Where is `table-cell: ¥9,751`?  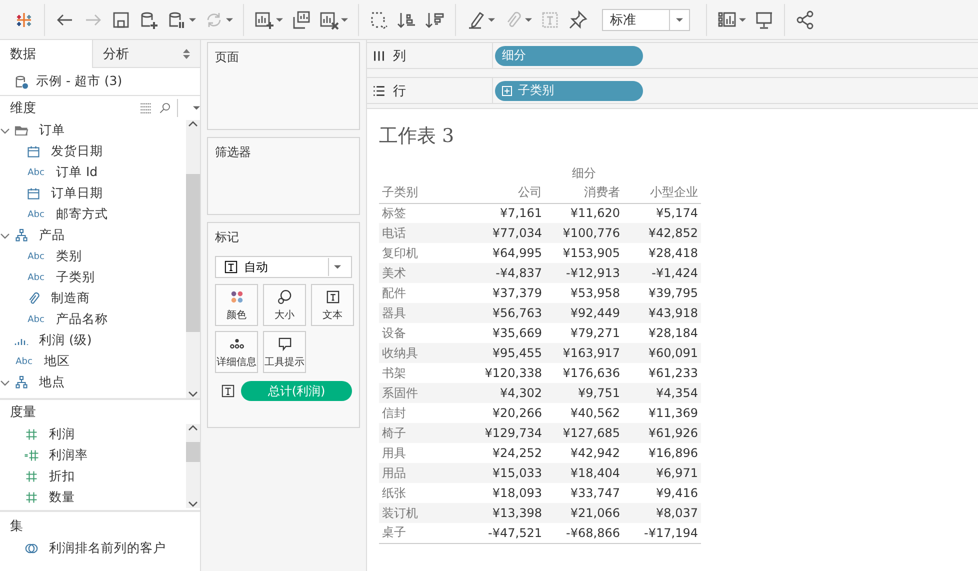
table-cell: ¥9,751 is located at coordinates (584, 393).